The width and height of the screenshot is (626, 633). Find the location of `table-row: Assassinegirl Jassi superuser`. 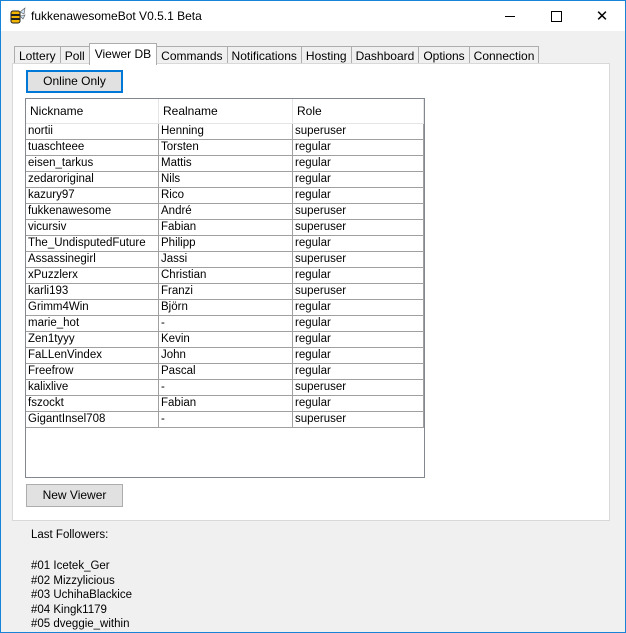

table-row: Assassinegirl Jassi superuser is located at coordinates (225, 260).